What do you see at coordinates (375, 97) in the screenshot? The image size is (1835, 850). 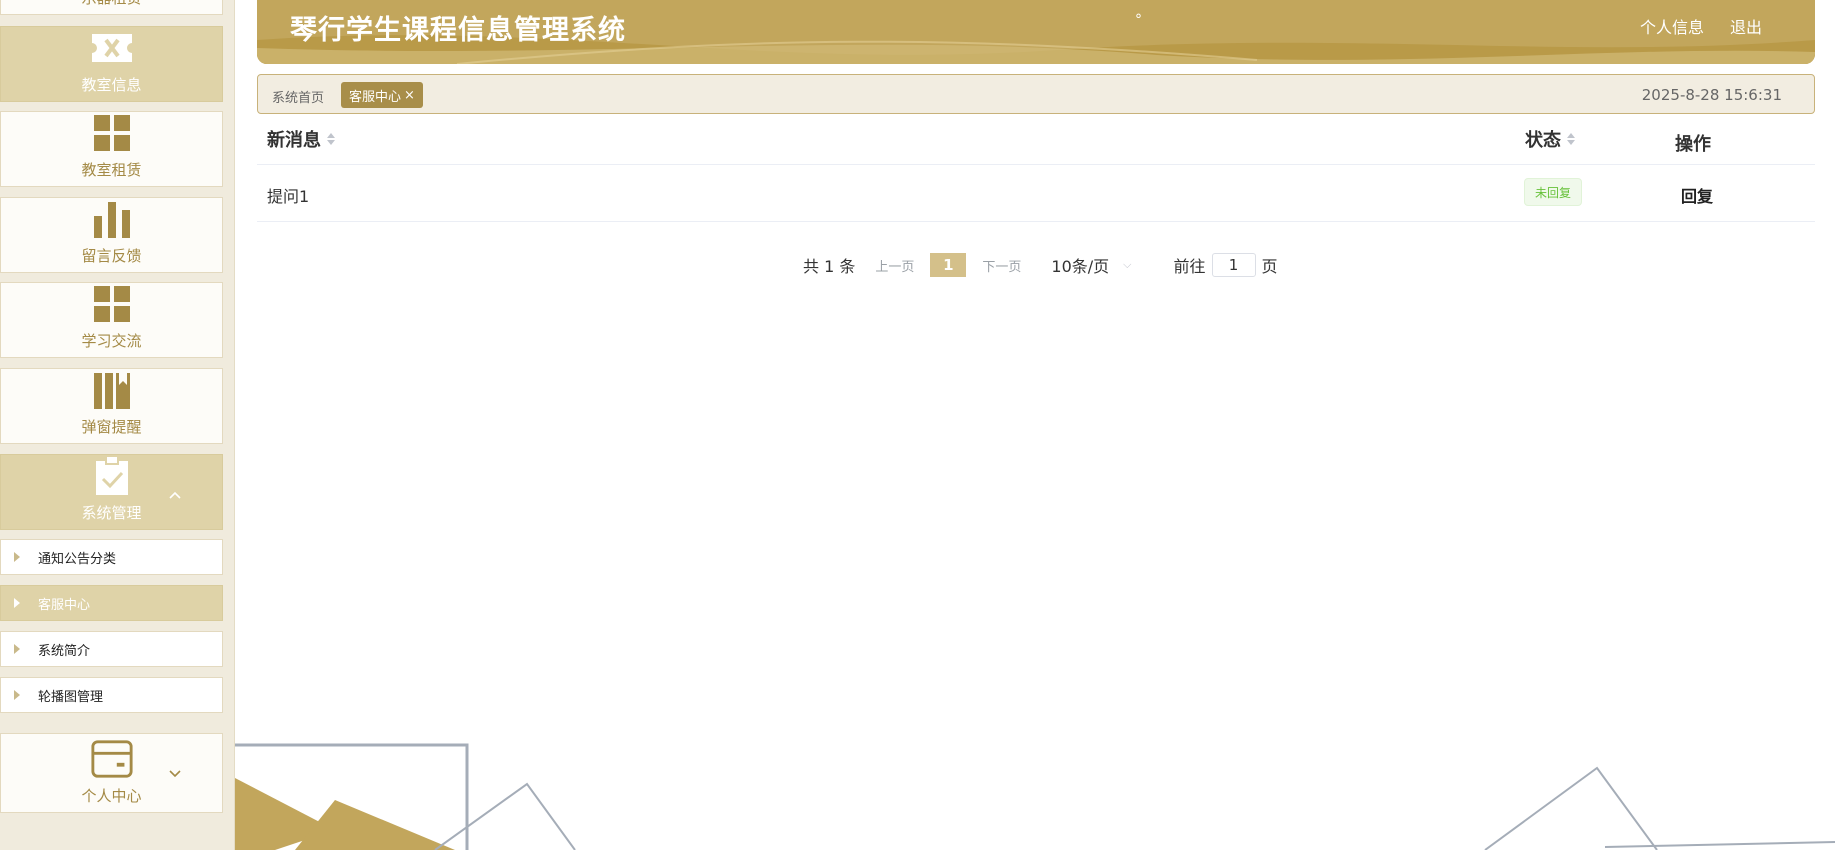 I see `tab-label: 客服中心` at bounding box center [375, 97].